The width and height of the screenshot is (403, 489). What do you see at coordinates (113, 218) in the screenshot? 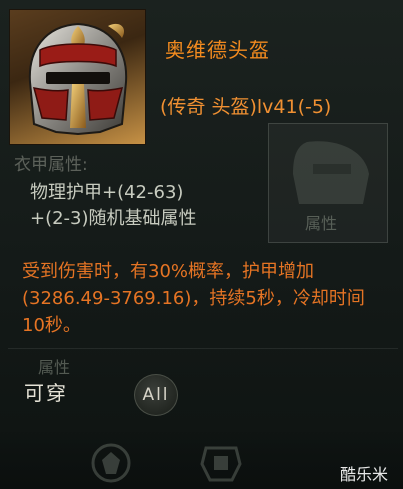
I see `attribute-random-base: +(2-3)随机基础属性` at bounding box center [113, 218].